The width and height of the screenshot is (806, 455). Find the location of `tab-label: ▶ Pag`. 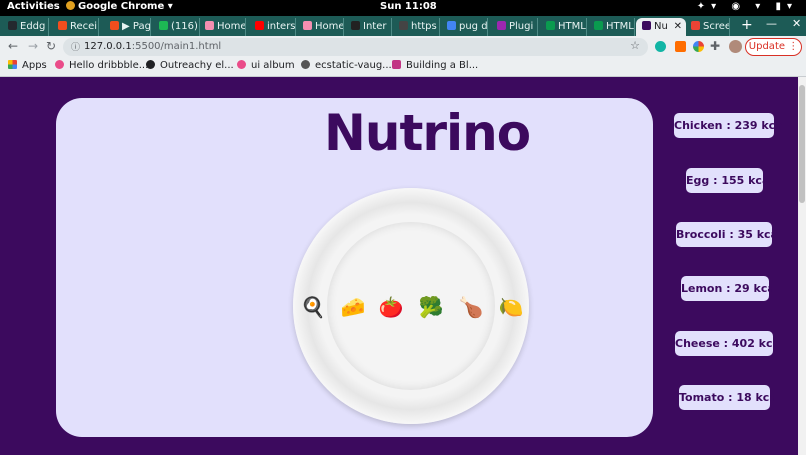

tab-label: ▶ Pag is located at coordinates (136, 26).